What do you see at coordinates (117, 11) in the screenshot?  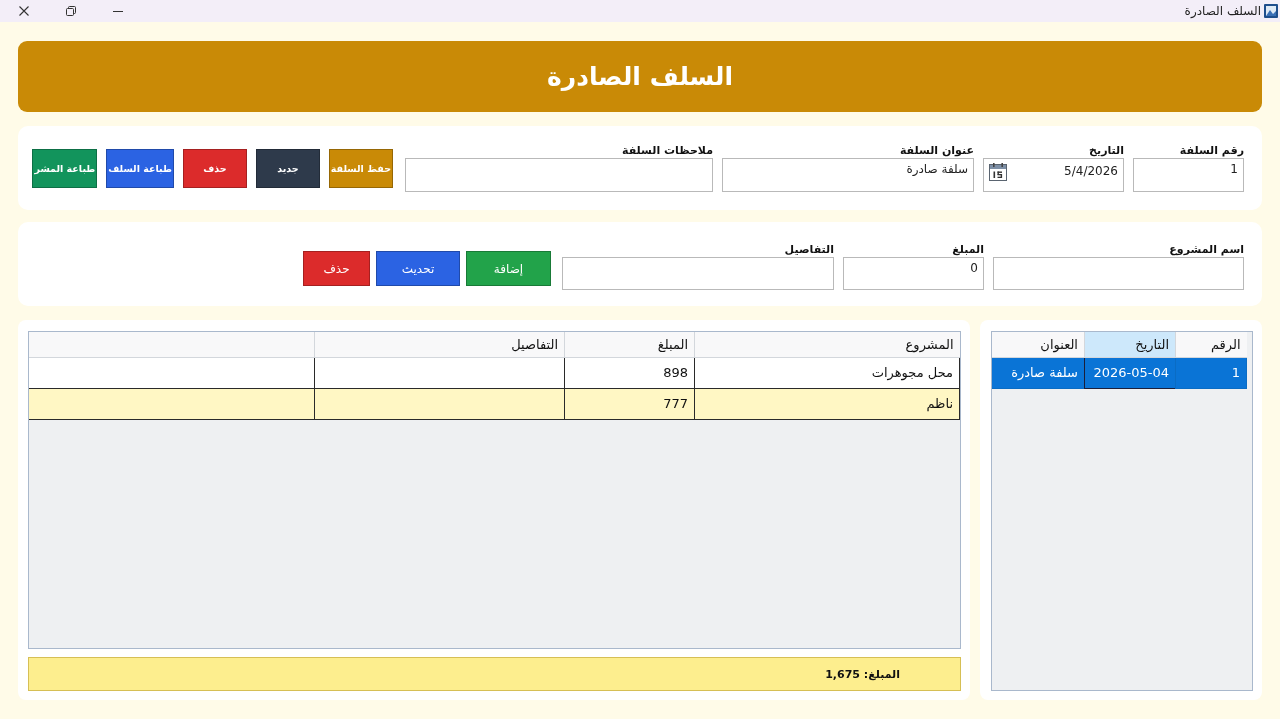 I see `minimize-icon` at bounding box center [117, 11].